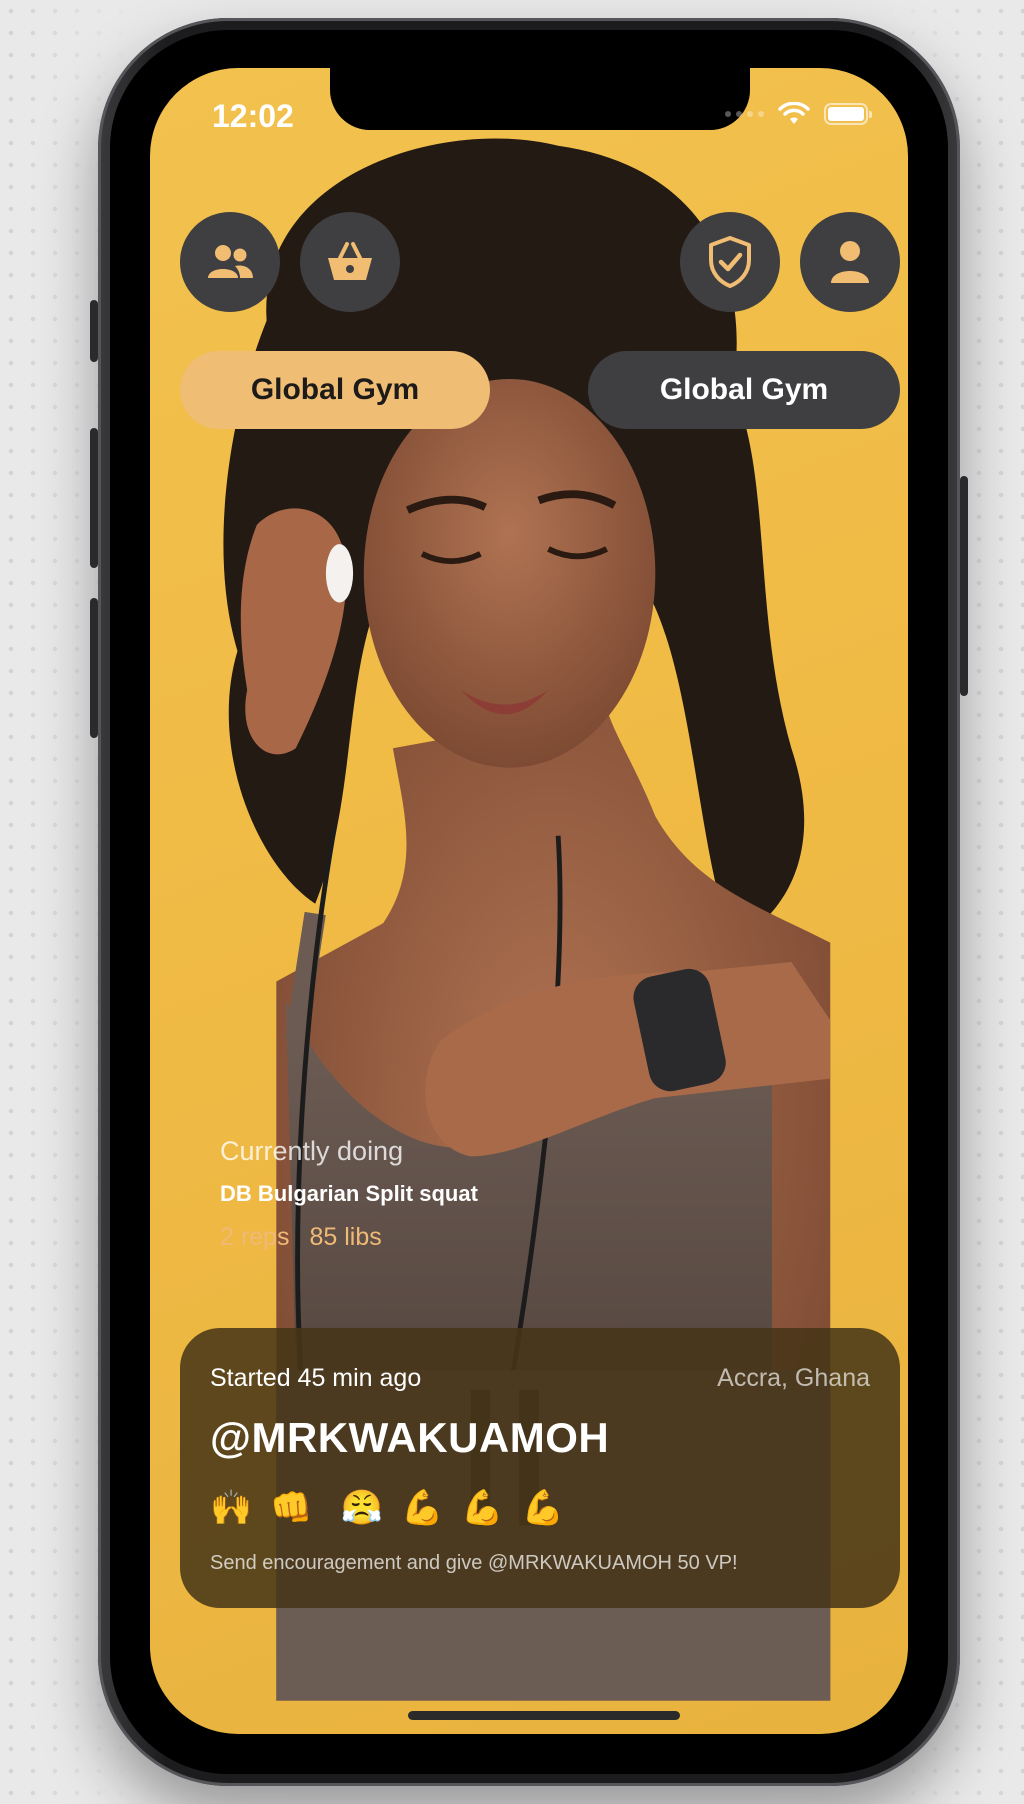 The height and width of the screenshot is (1804, 1024). I want to click on global-gym-tab-active: Global Gym, so click(335, 390).